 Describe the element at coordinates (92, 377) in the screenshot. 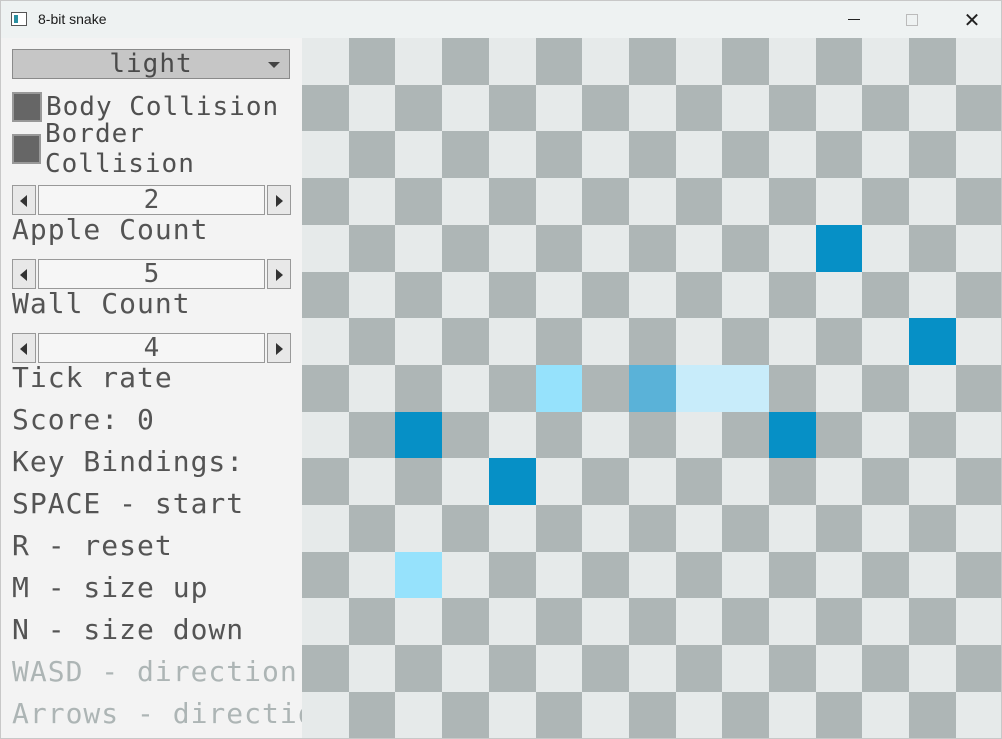

I see `tick-rate-label: Tick rate` at that location.